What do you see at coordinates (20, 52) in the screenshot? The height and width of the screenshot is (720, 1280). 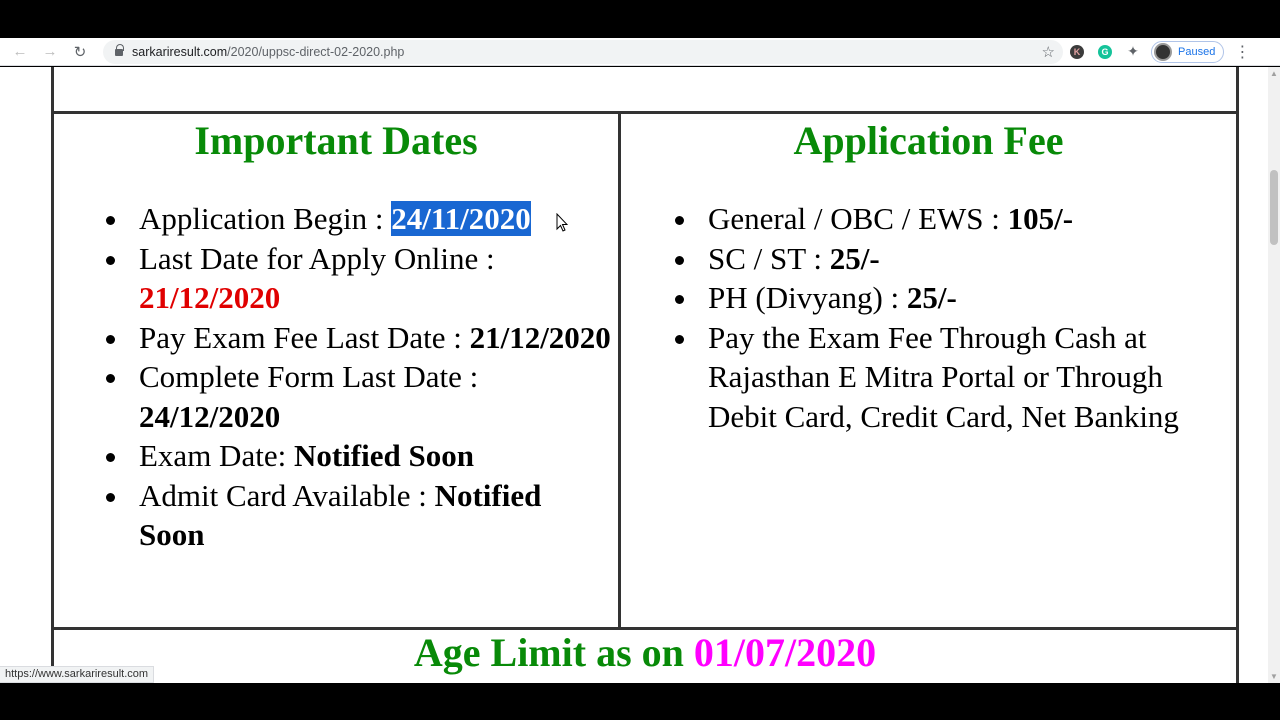 I see `back-arrow-icon: ←` at bounding box center [20, 52].